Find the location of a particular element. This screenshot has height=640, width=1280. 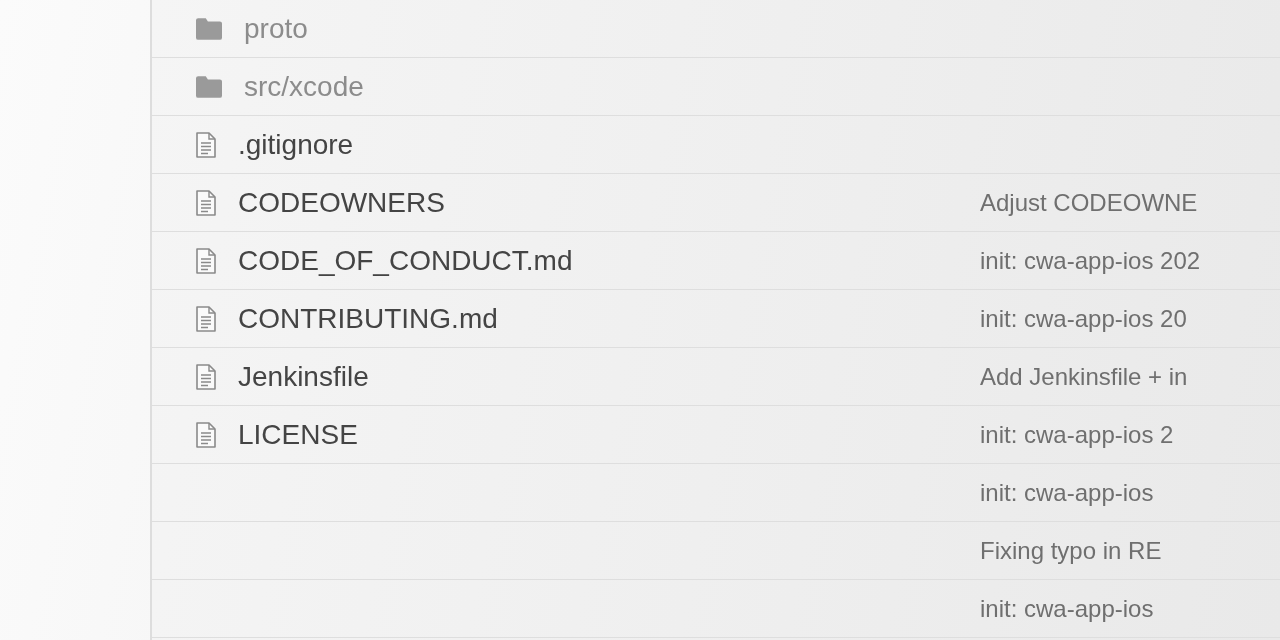

file-name-link: CODEOWNERS is located at coordinates (341, 202).